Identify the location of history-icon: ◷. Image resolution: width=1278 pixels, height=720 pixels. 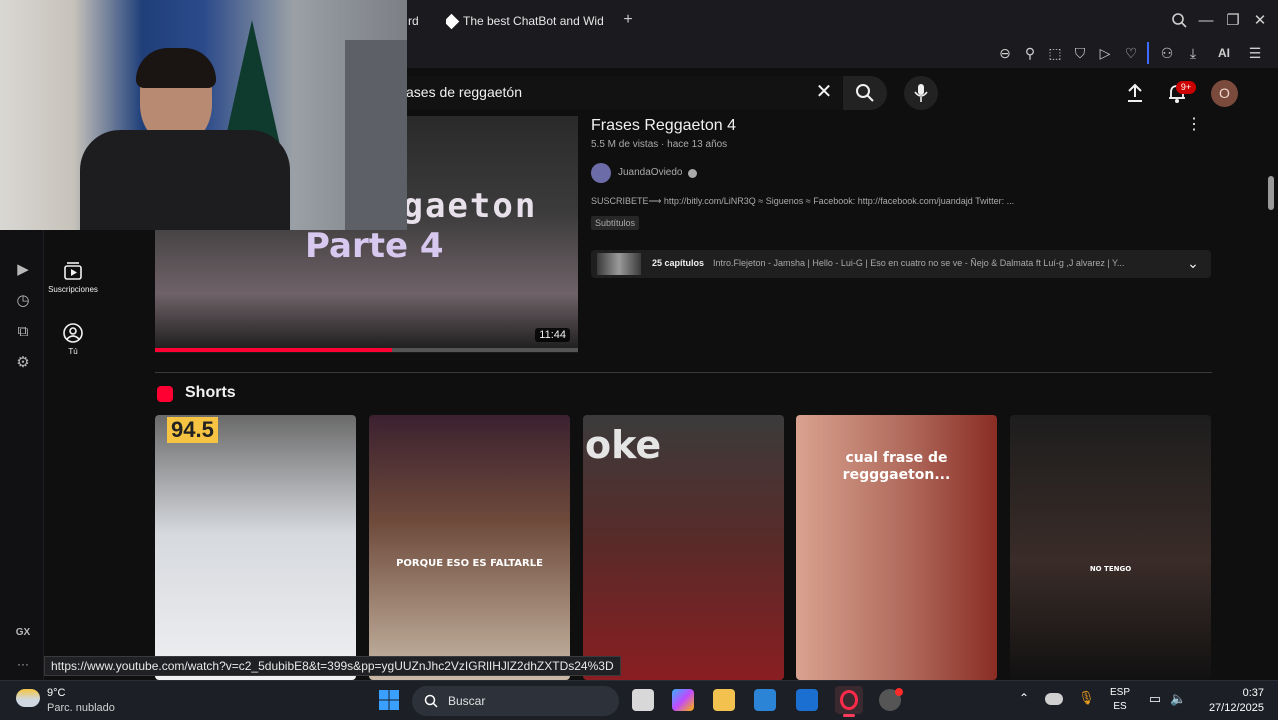
(23, 301).